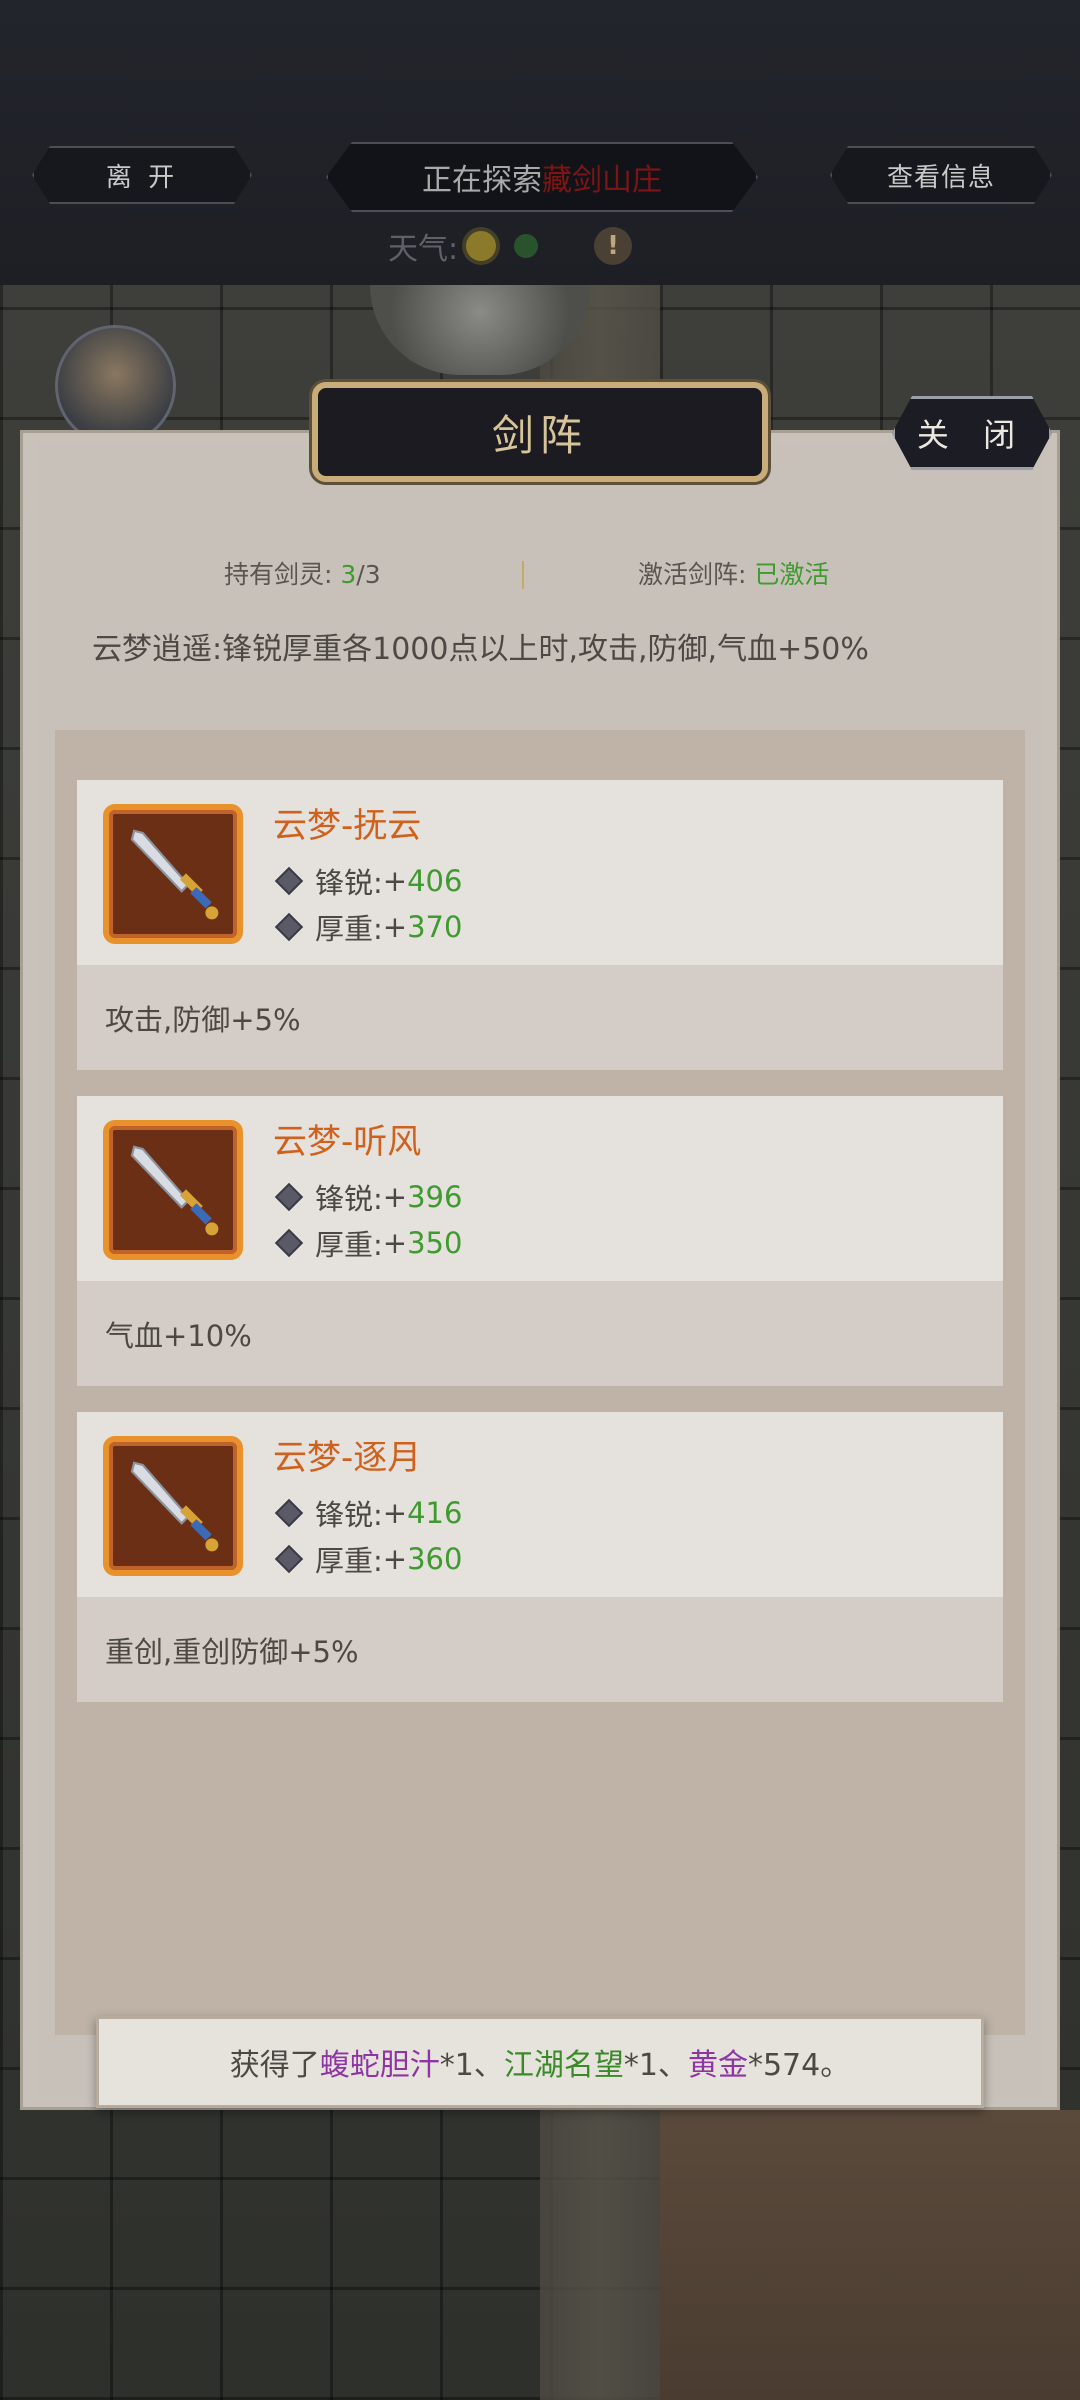 This screenshot has width=1080, height=2400. What do you see at coordinates (540, 1649) in the screenshot?
I see `card-bonus: 重创,重创防御+5%` at bounding box center [540, 1649].